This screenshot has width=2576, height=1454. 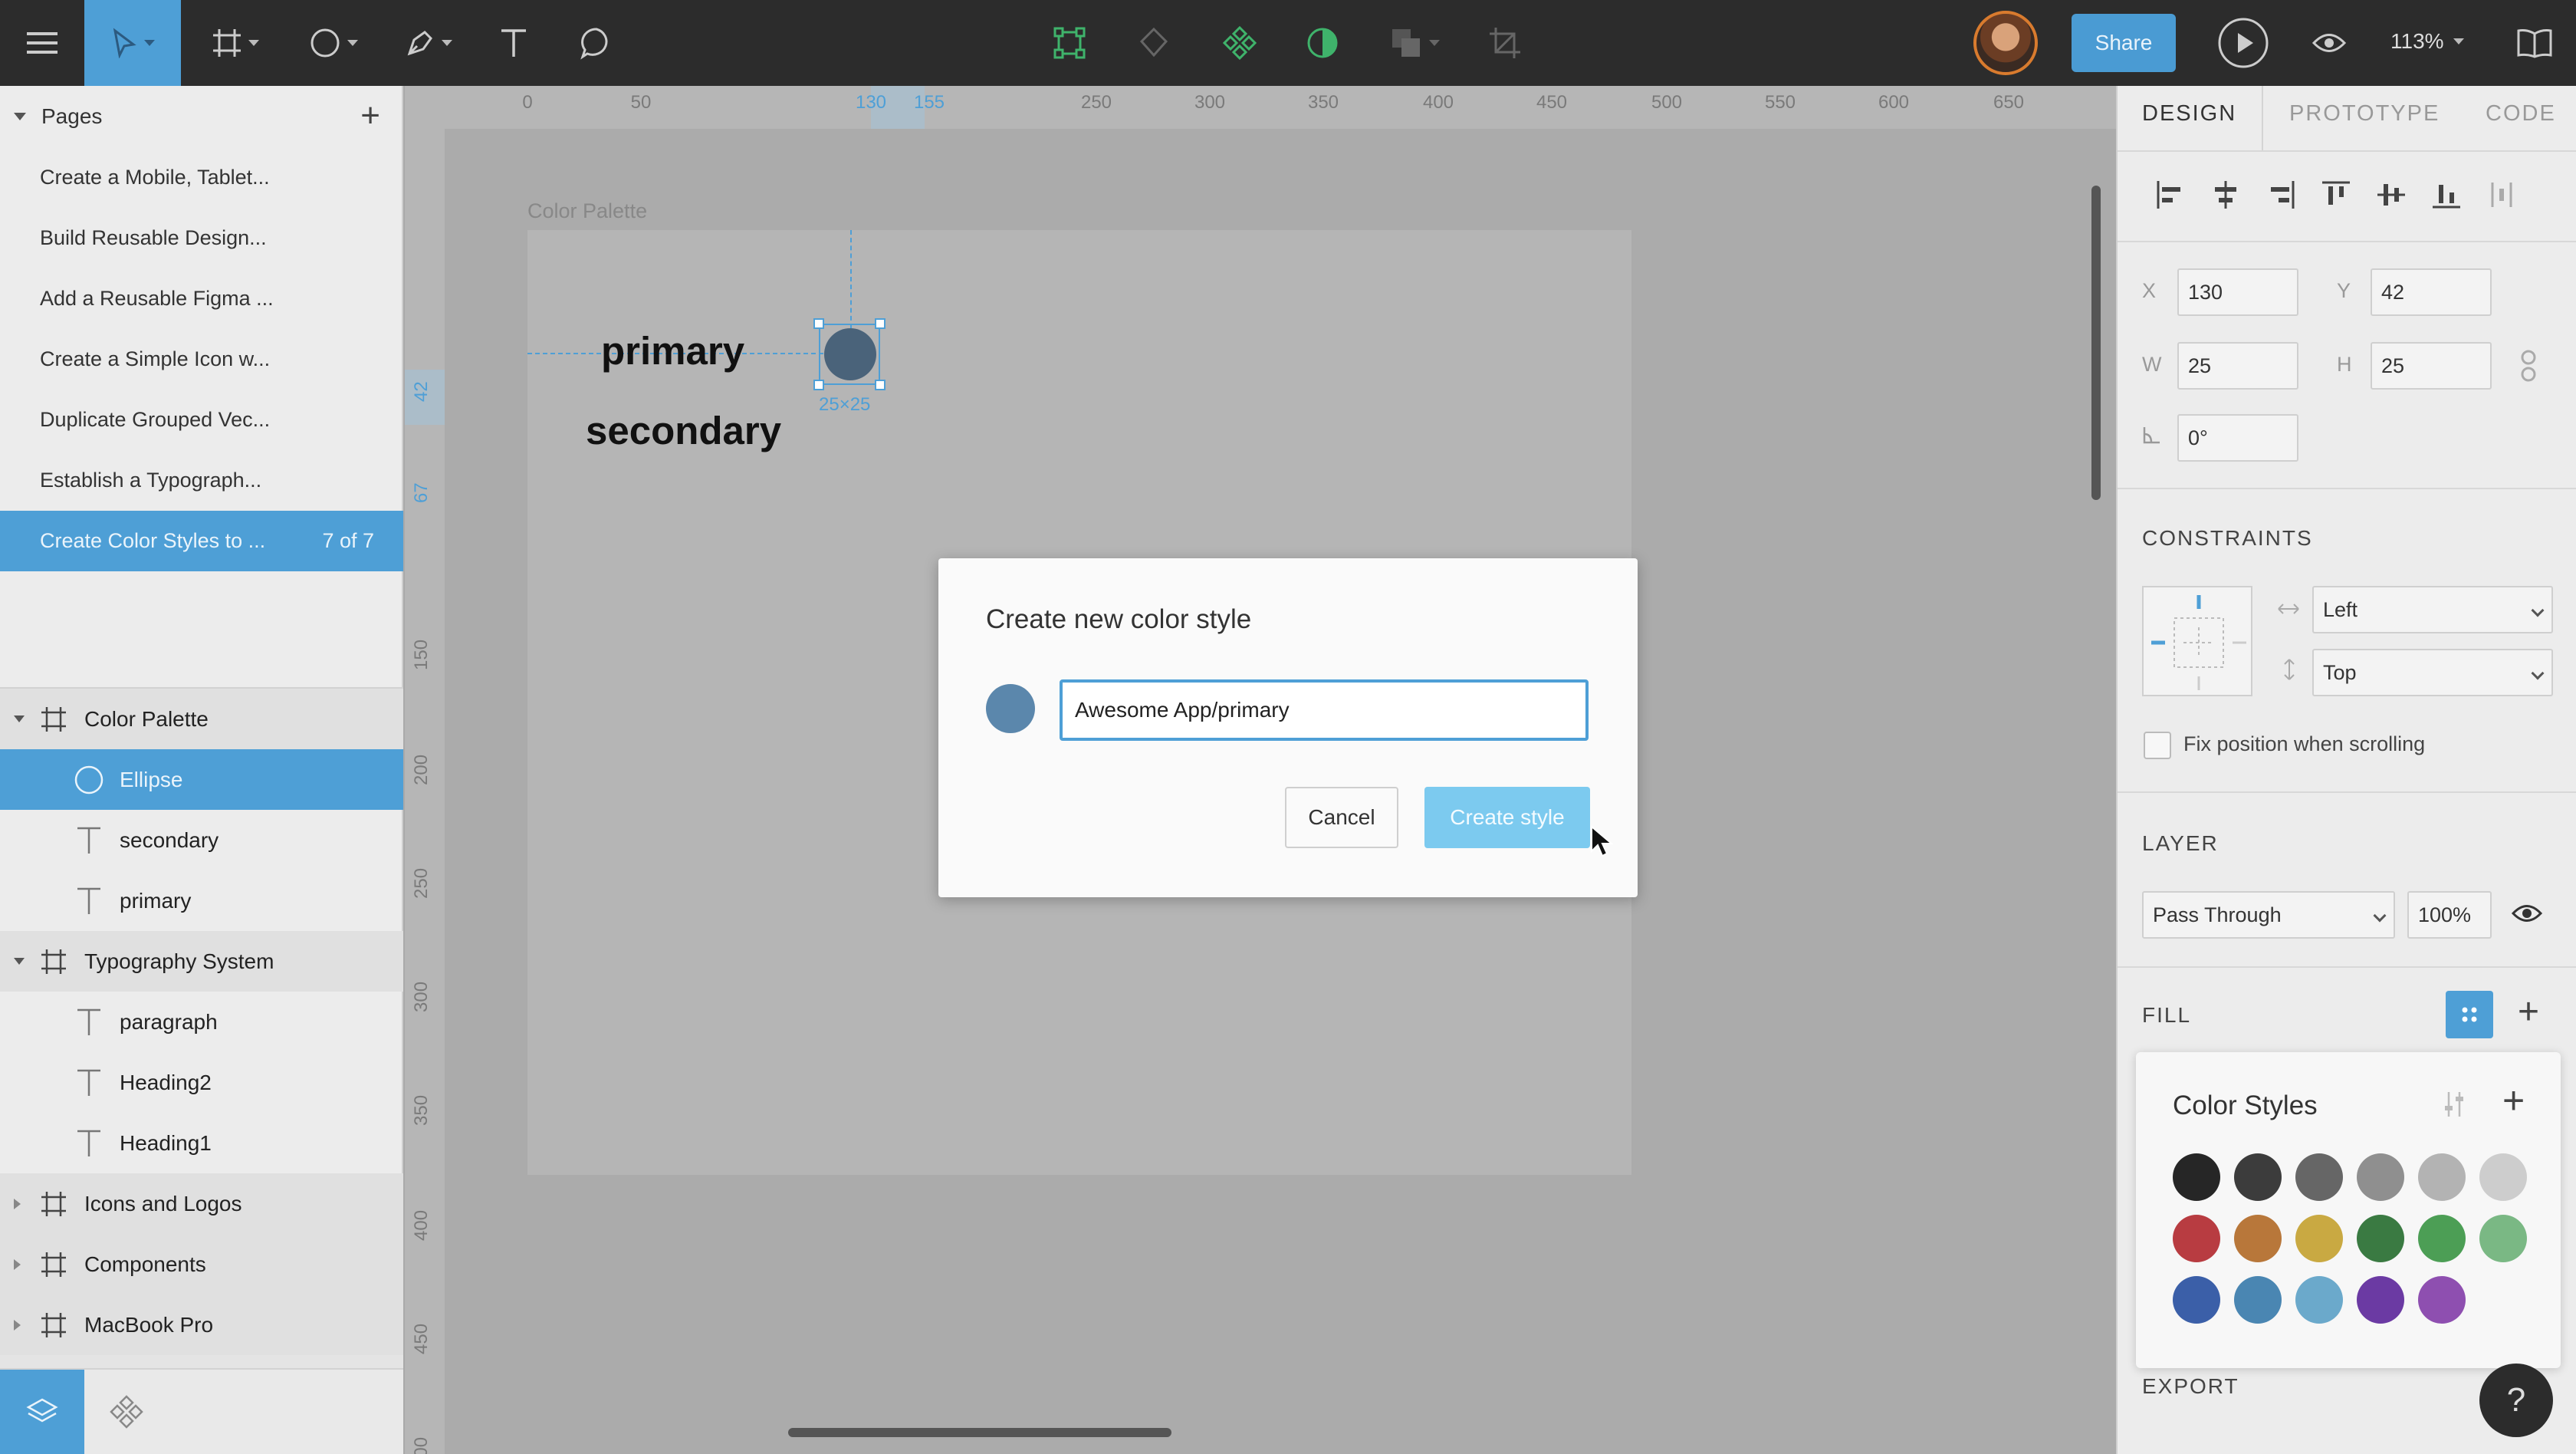 What do you see at coordinates (202, 1324) in the screenshot?
I see `layer-frame-macbook-pro: MacBook Pro` at bounding box center [202, 1324].